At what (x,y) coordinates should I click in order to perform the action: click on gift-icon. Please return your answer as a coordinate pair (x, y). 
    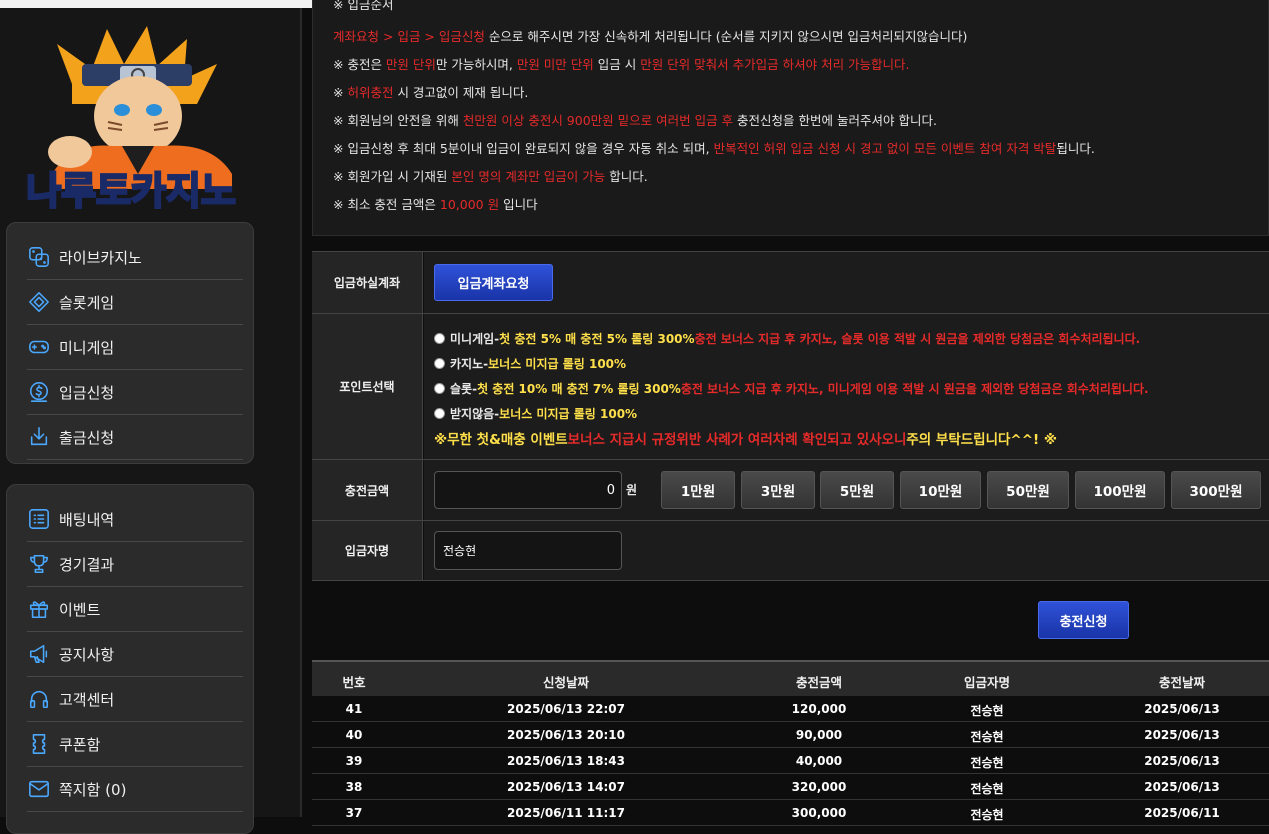
    Looking at the image, I should click on (39, 609).